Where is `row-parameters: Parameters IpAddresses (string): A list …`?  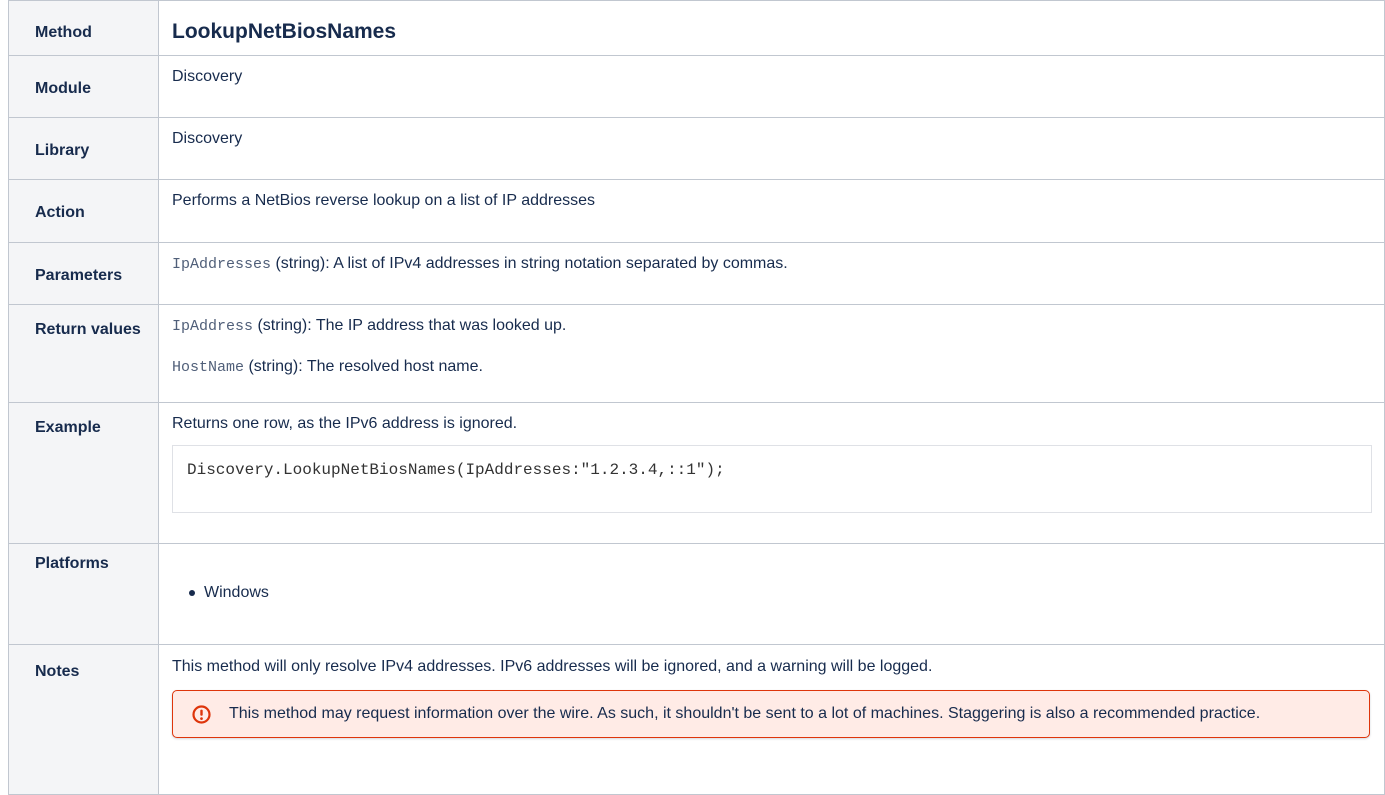 row-parameters: Parameters IpAddresses (string): A list … is located at coordinates (696, 273).